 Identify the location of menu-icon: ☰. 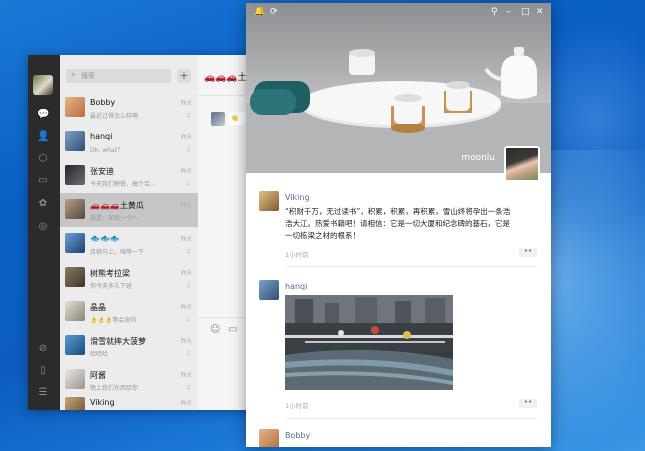
(43, 393).